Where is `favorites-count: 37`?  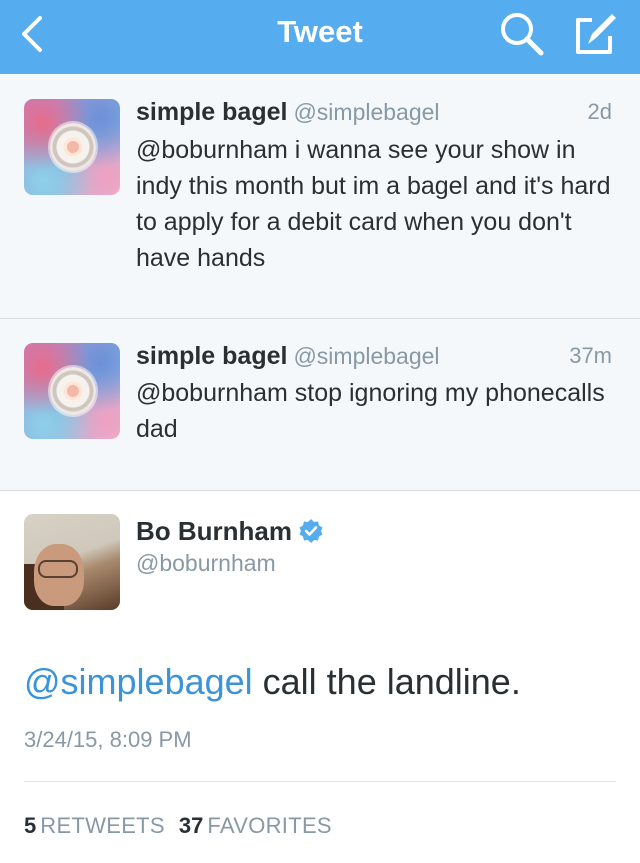
favorites-count: 37 is located at coordinates (191, 825).